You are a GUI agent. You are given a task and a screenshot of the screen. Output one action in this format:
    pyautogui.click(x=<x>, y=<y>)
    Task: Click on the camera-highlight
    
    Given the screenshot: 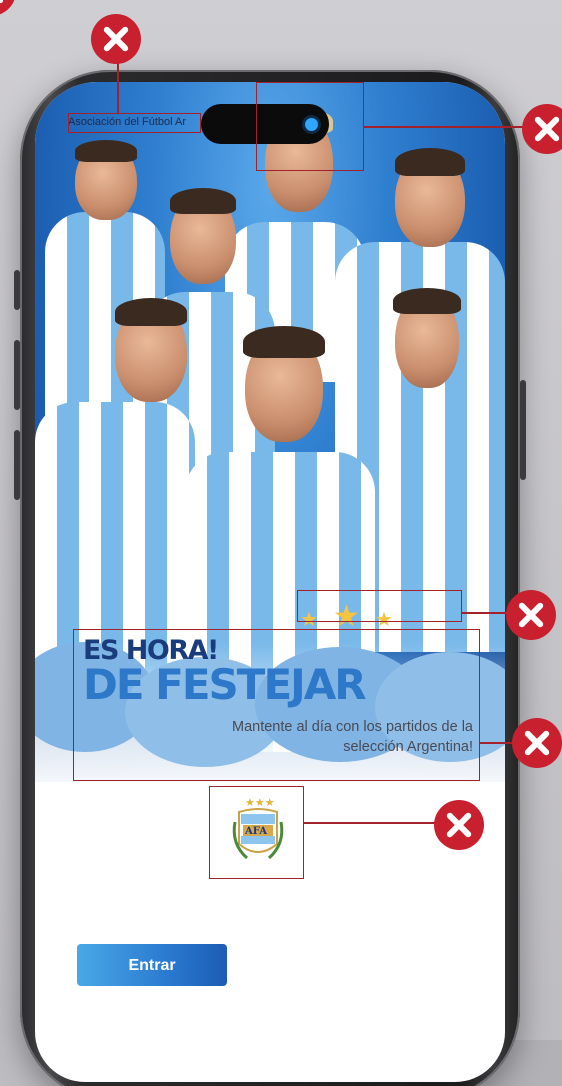 What is the action you would take?
    pyautogui.click(x=310, y=126)
    